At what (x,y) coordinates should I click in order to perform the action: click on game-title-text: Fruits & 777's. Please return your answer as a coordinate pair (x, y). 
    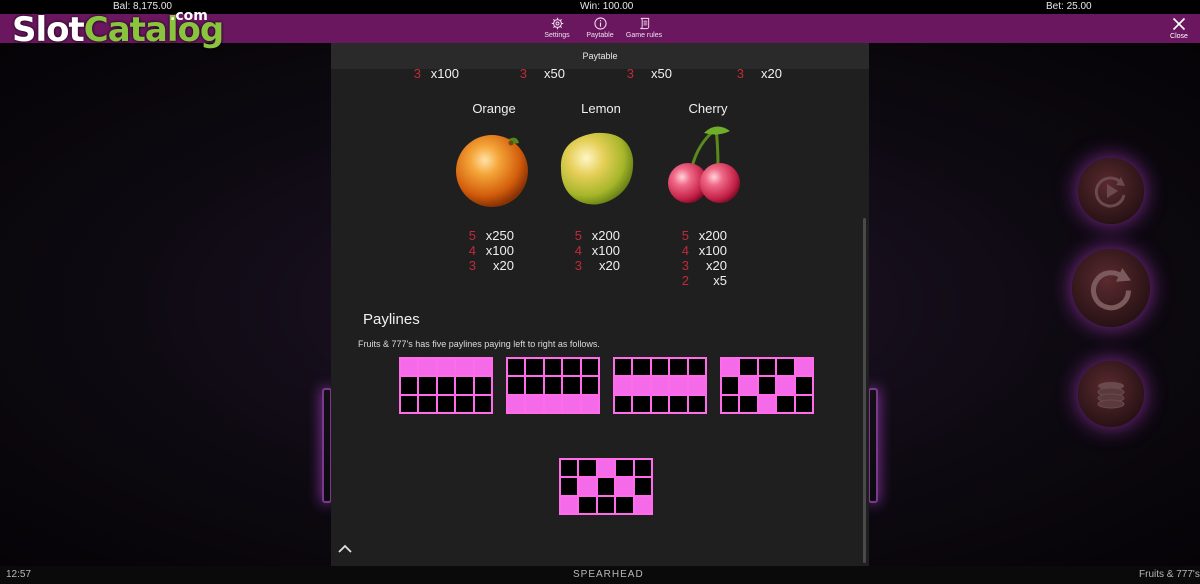
    Looking at the image, I should click on (1169, 574).